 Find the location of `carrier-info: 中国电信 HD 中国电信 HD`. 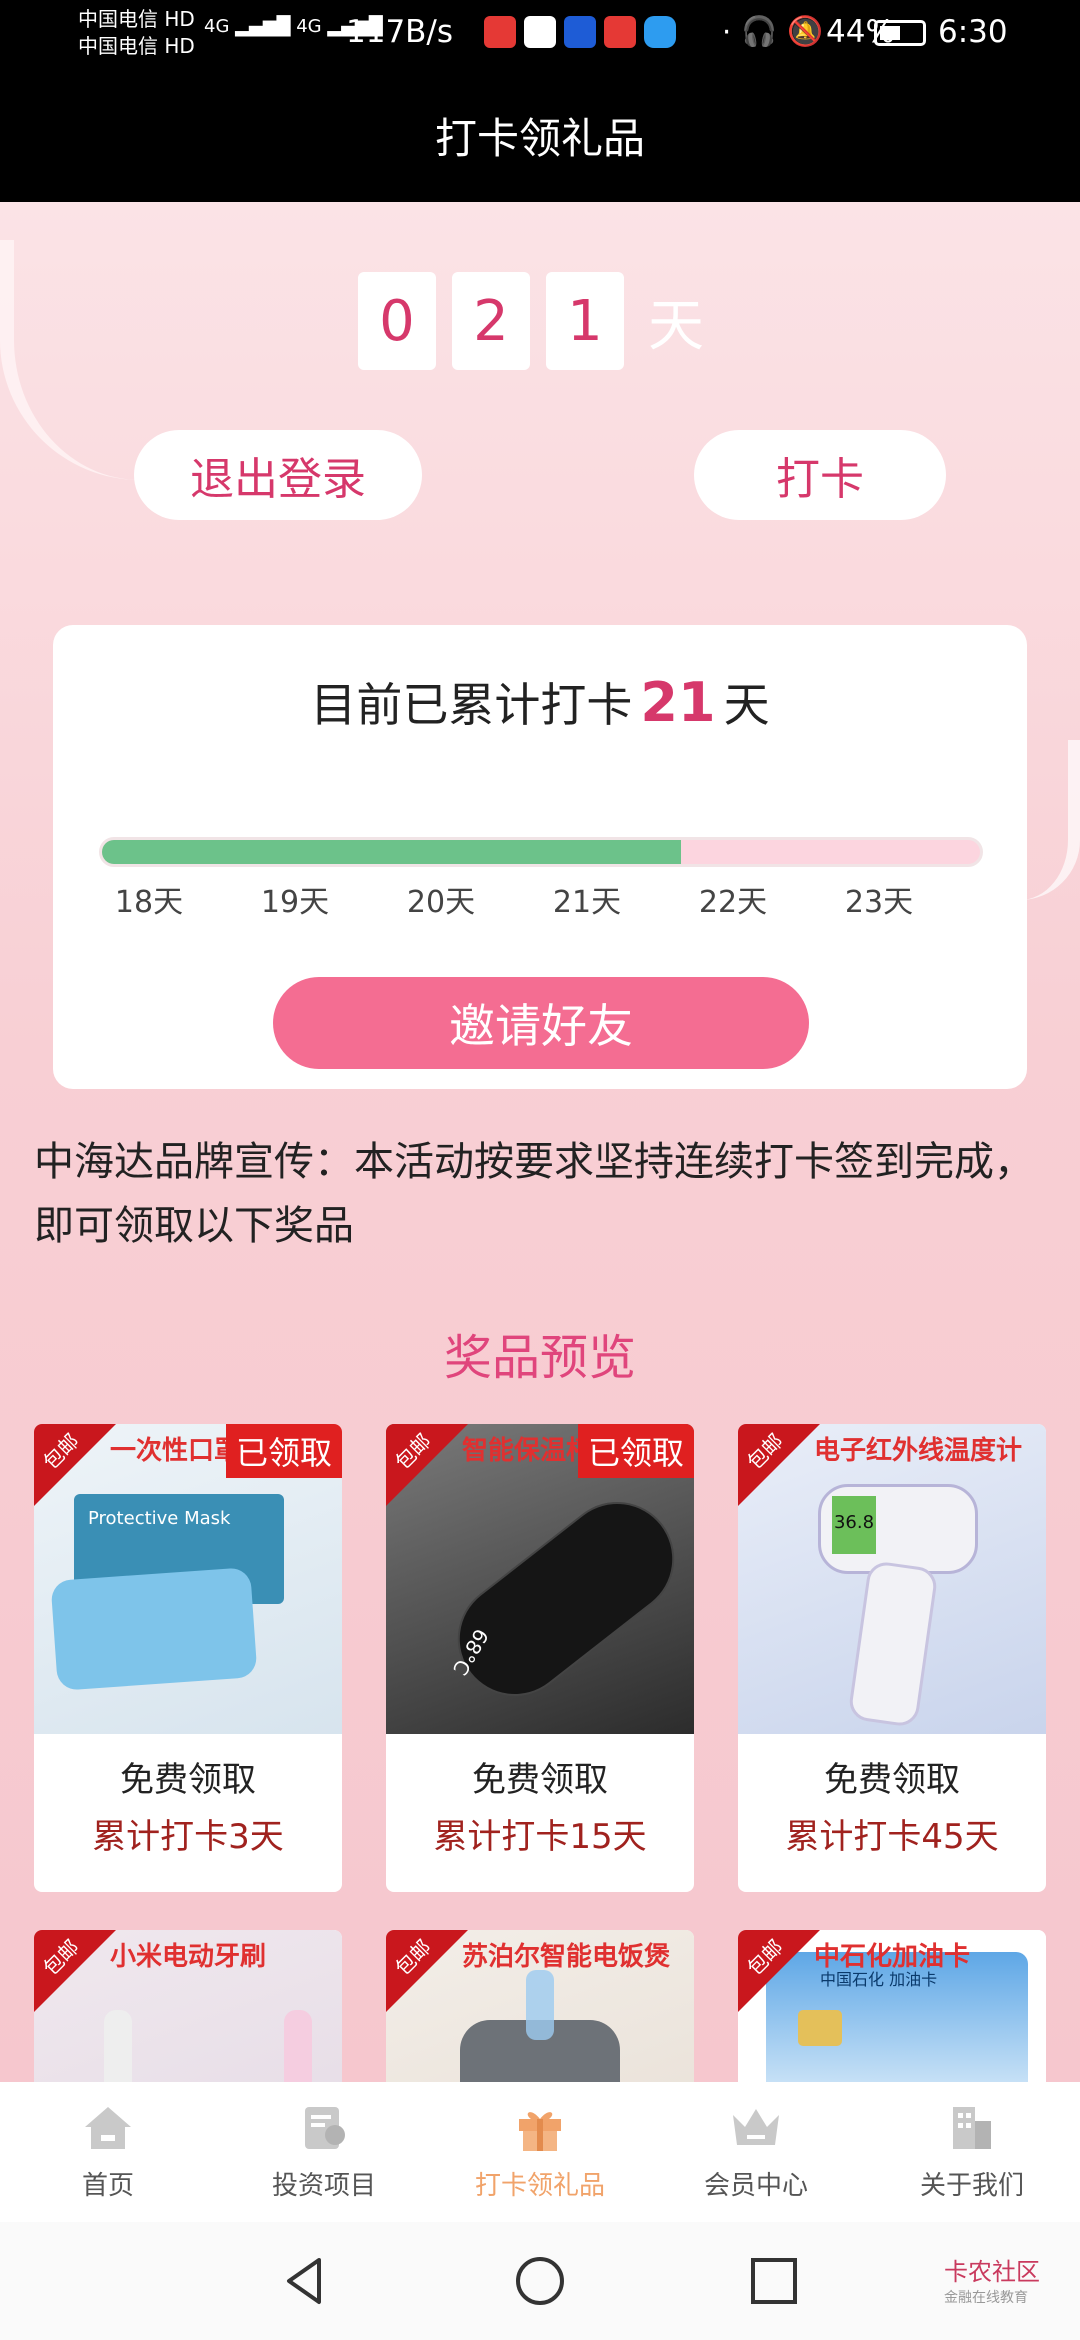

carrier-info: 中国电信 HD 中国电信 HD is located at coordinates (136, 33).